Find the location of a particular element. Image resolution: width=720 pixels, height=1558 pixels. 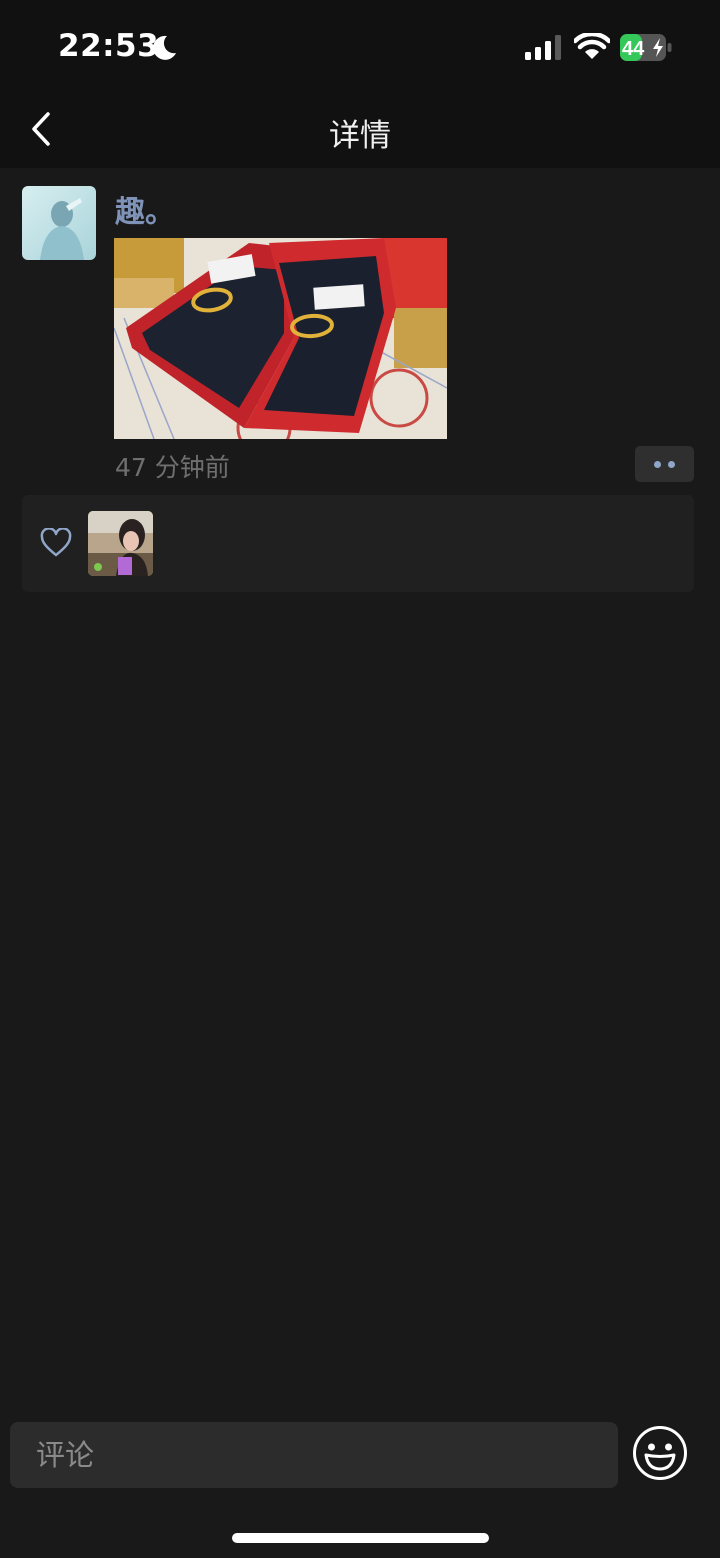

signal-icon is located at coordinates (543, 47).